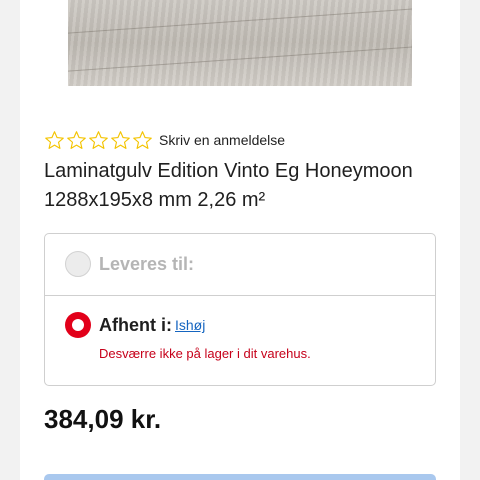  Describe the element at coordinates (103, 419) in the screenshot. I see `price: 384,09 kr.` at that location.